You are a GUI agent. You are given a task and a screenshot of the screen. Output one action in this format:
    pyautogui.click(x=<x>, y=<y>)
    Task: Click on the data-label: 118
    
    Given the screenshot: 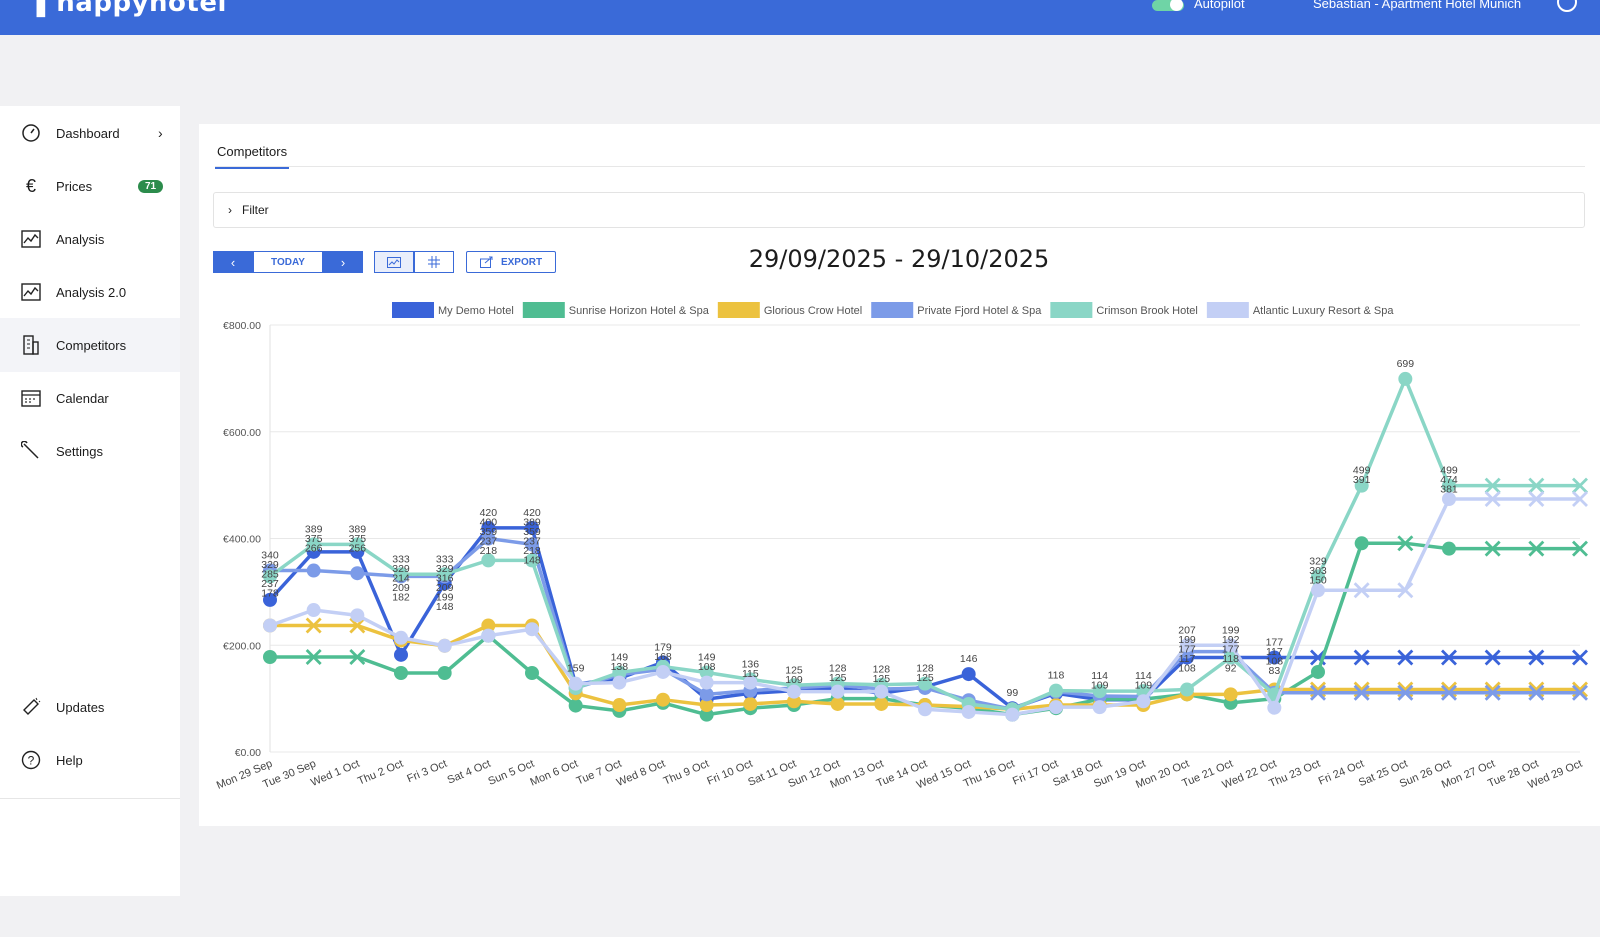 What is the action you would take?
    pyautogui.click(x=1056, y=676)
    